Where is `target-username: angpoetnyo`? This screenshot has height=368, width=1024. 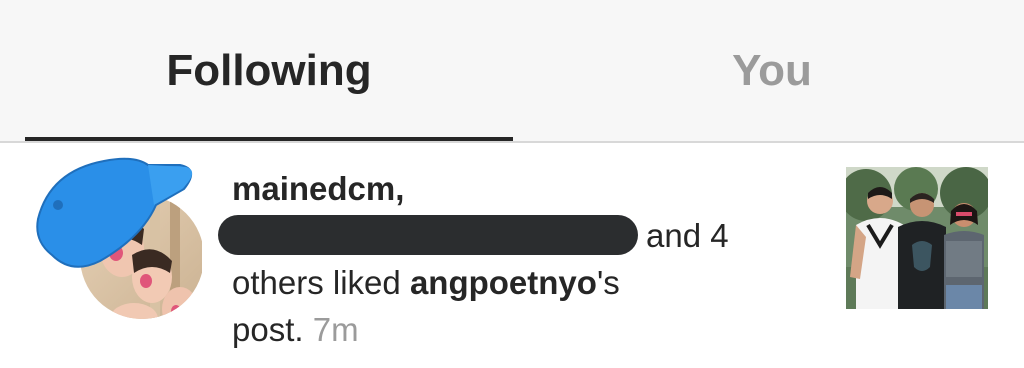
target-username: angpoetnyo is located at coordinates (503, 282).